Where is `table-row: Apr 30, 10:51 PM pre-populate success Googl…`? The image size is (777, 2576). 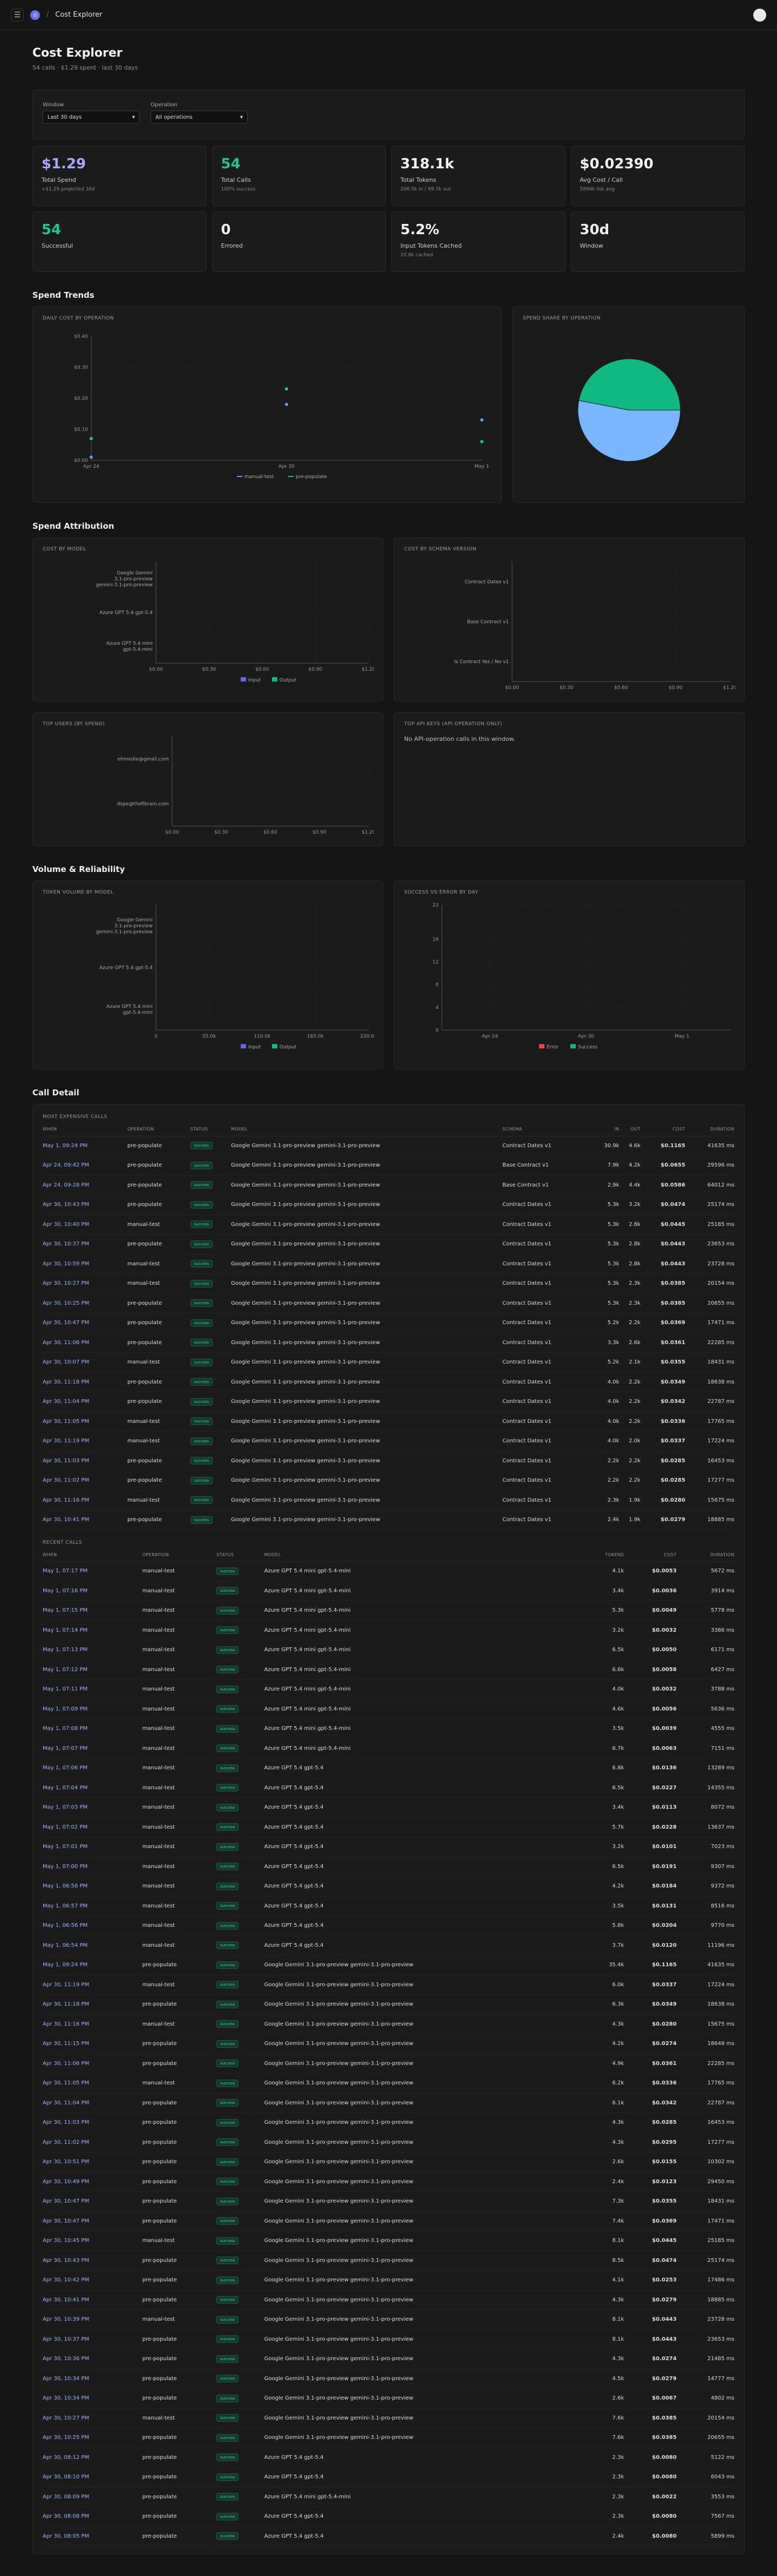
table-row: Apr 30, 10:51 PM pre-populate success Googl… is located at coordinates (388, 2162).